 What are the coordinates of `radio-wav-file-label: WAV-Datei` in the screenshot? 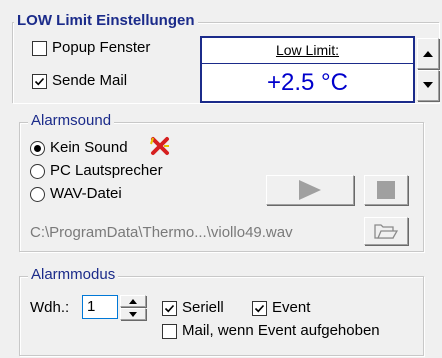 It's located at (86, 193).